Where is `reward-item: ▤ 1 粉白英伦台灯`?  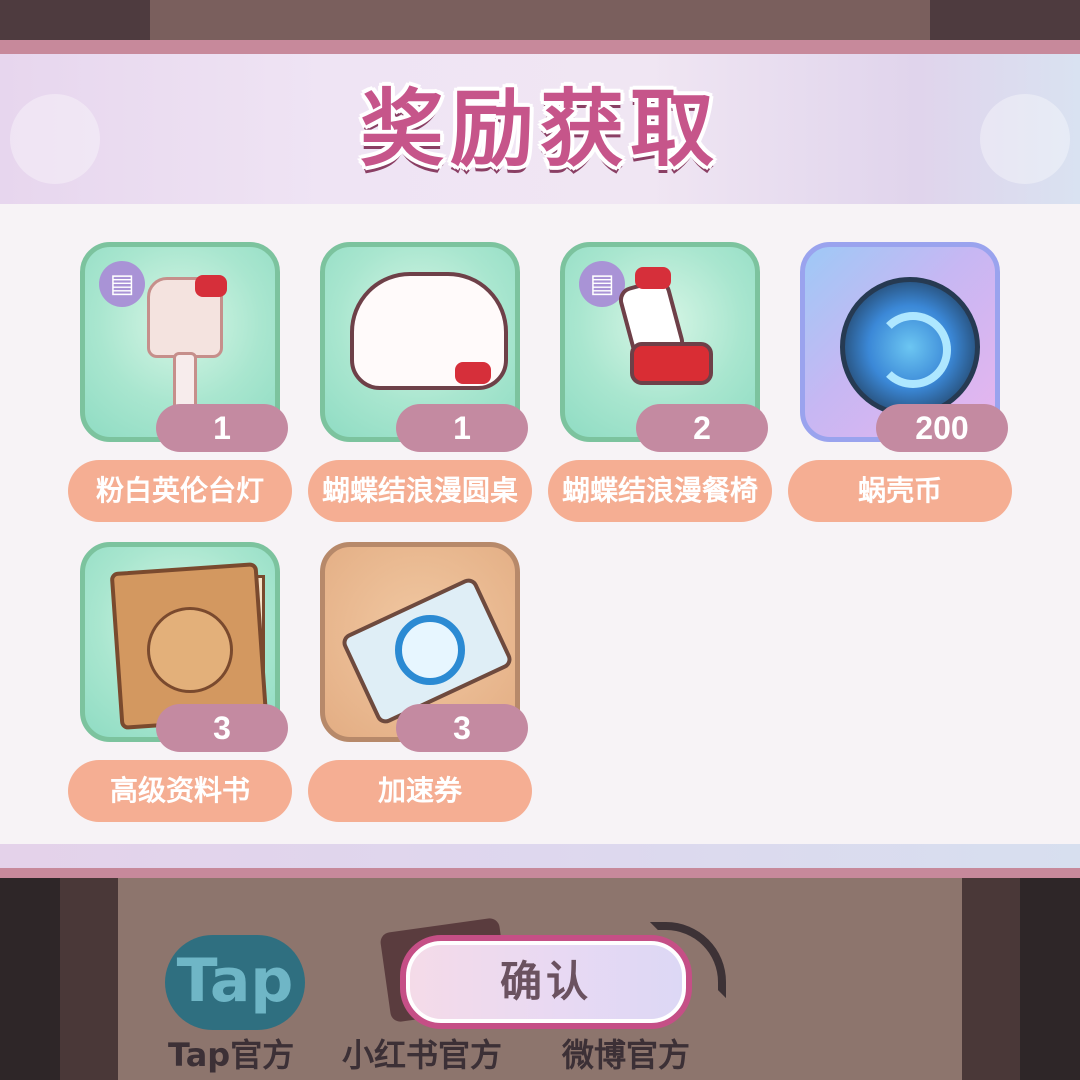
reward-item: ▤ 1 粉白英伦台灯 is located at coordinates (180, 387).